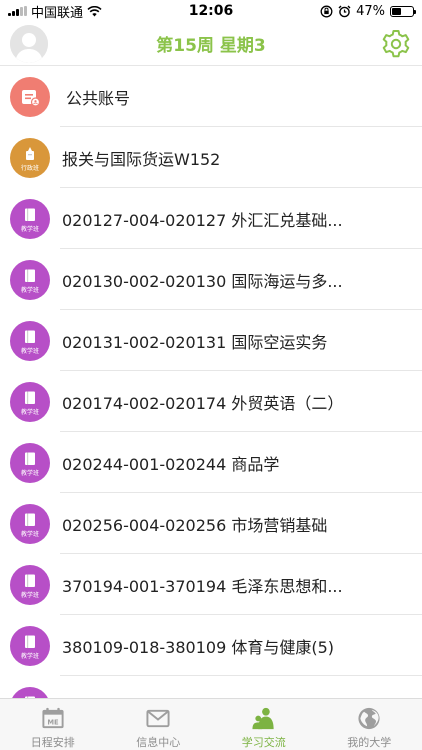  I want to click on rotation-lock-icon, so click(326, 11).